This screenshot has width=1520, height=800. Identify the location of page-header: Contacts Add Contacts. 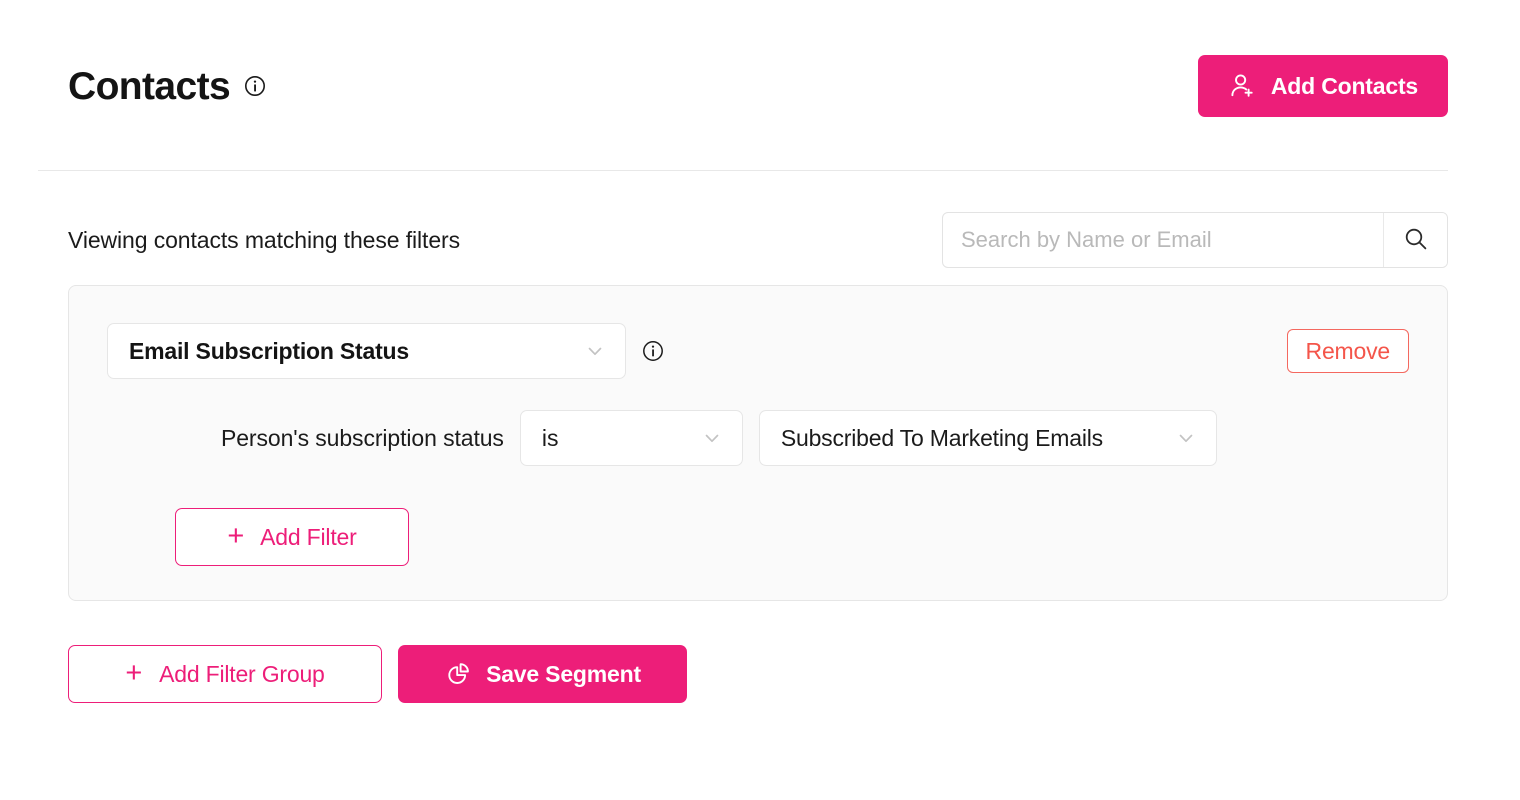
(743, 86).